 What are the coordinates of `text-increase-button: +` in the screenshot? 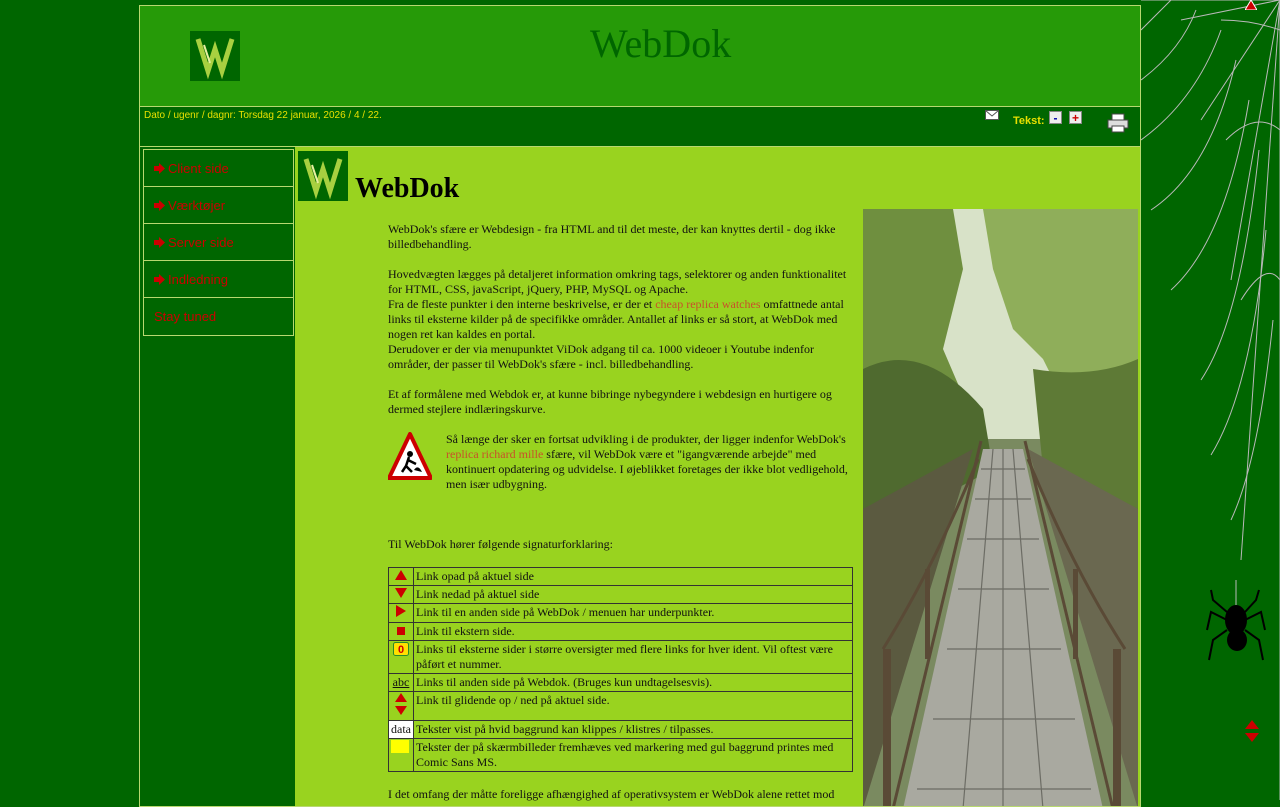 It's located at (1075, 117).